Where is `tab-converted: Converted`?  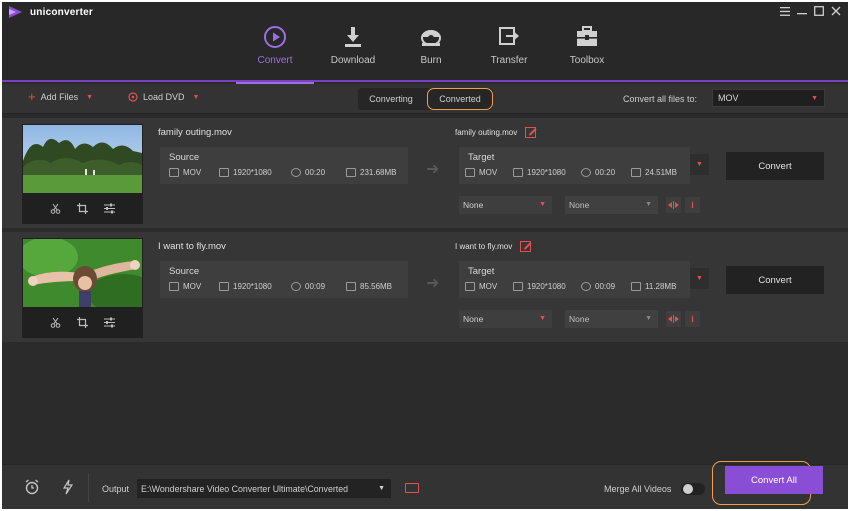 tab-converted: Converted is located at coordinates (460, 99).